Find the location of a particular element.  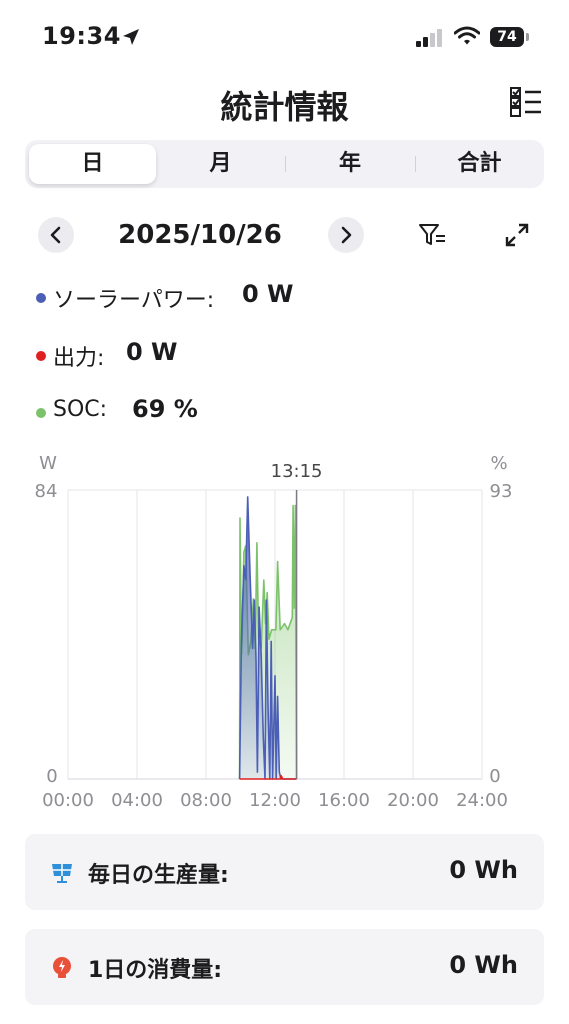

tab-total: 合計 is located at coordinates (479, 164).